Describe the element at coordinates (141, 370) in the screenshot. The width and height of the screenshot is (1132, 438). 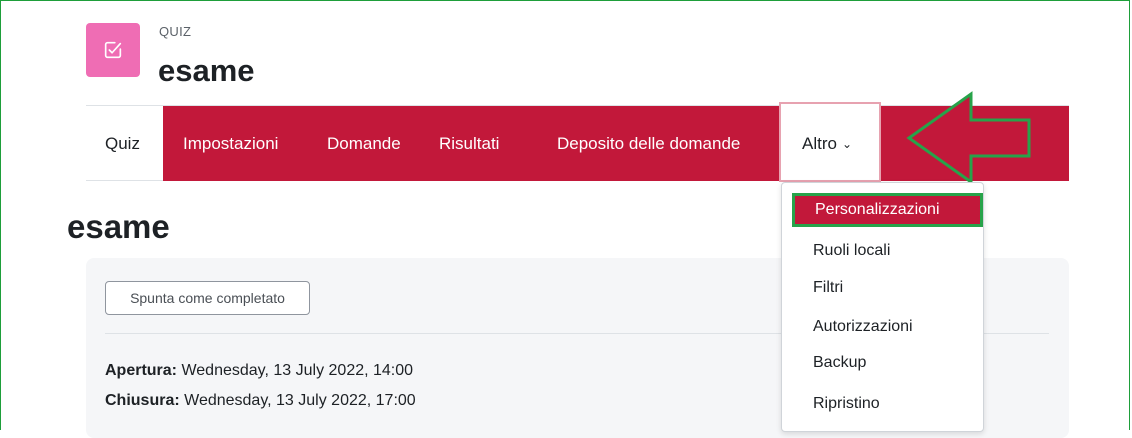
I see `opening-label: Apertura:` at that location.